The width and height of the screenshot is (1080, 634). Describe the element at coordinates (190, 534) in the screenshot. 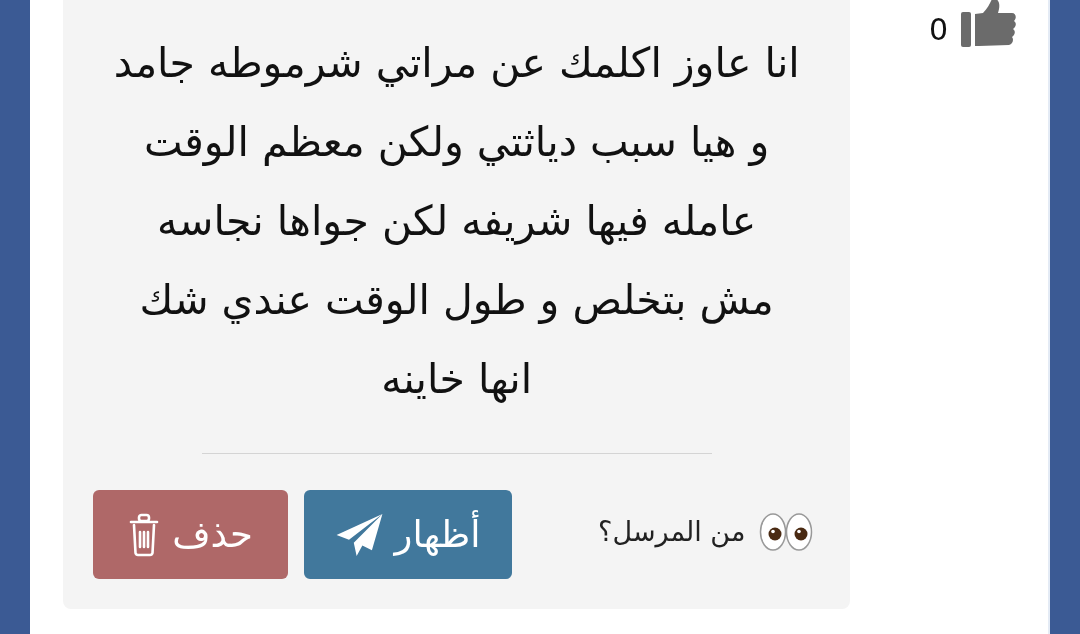

I see `delete-button: حذف` at that location.